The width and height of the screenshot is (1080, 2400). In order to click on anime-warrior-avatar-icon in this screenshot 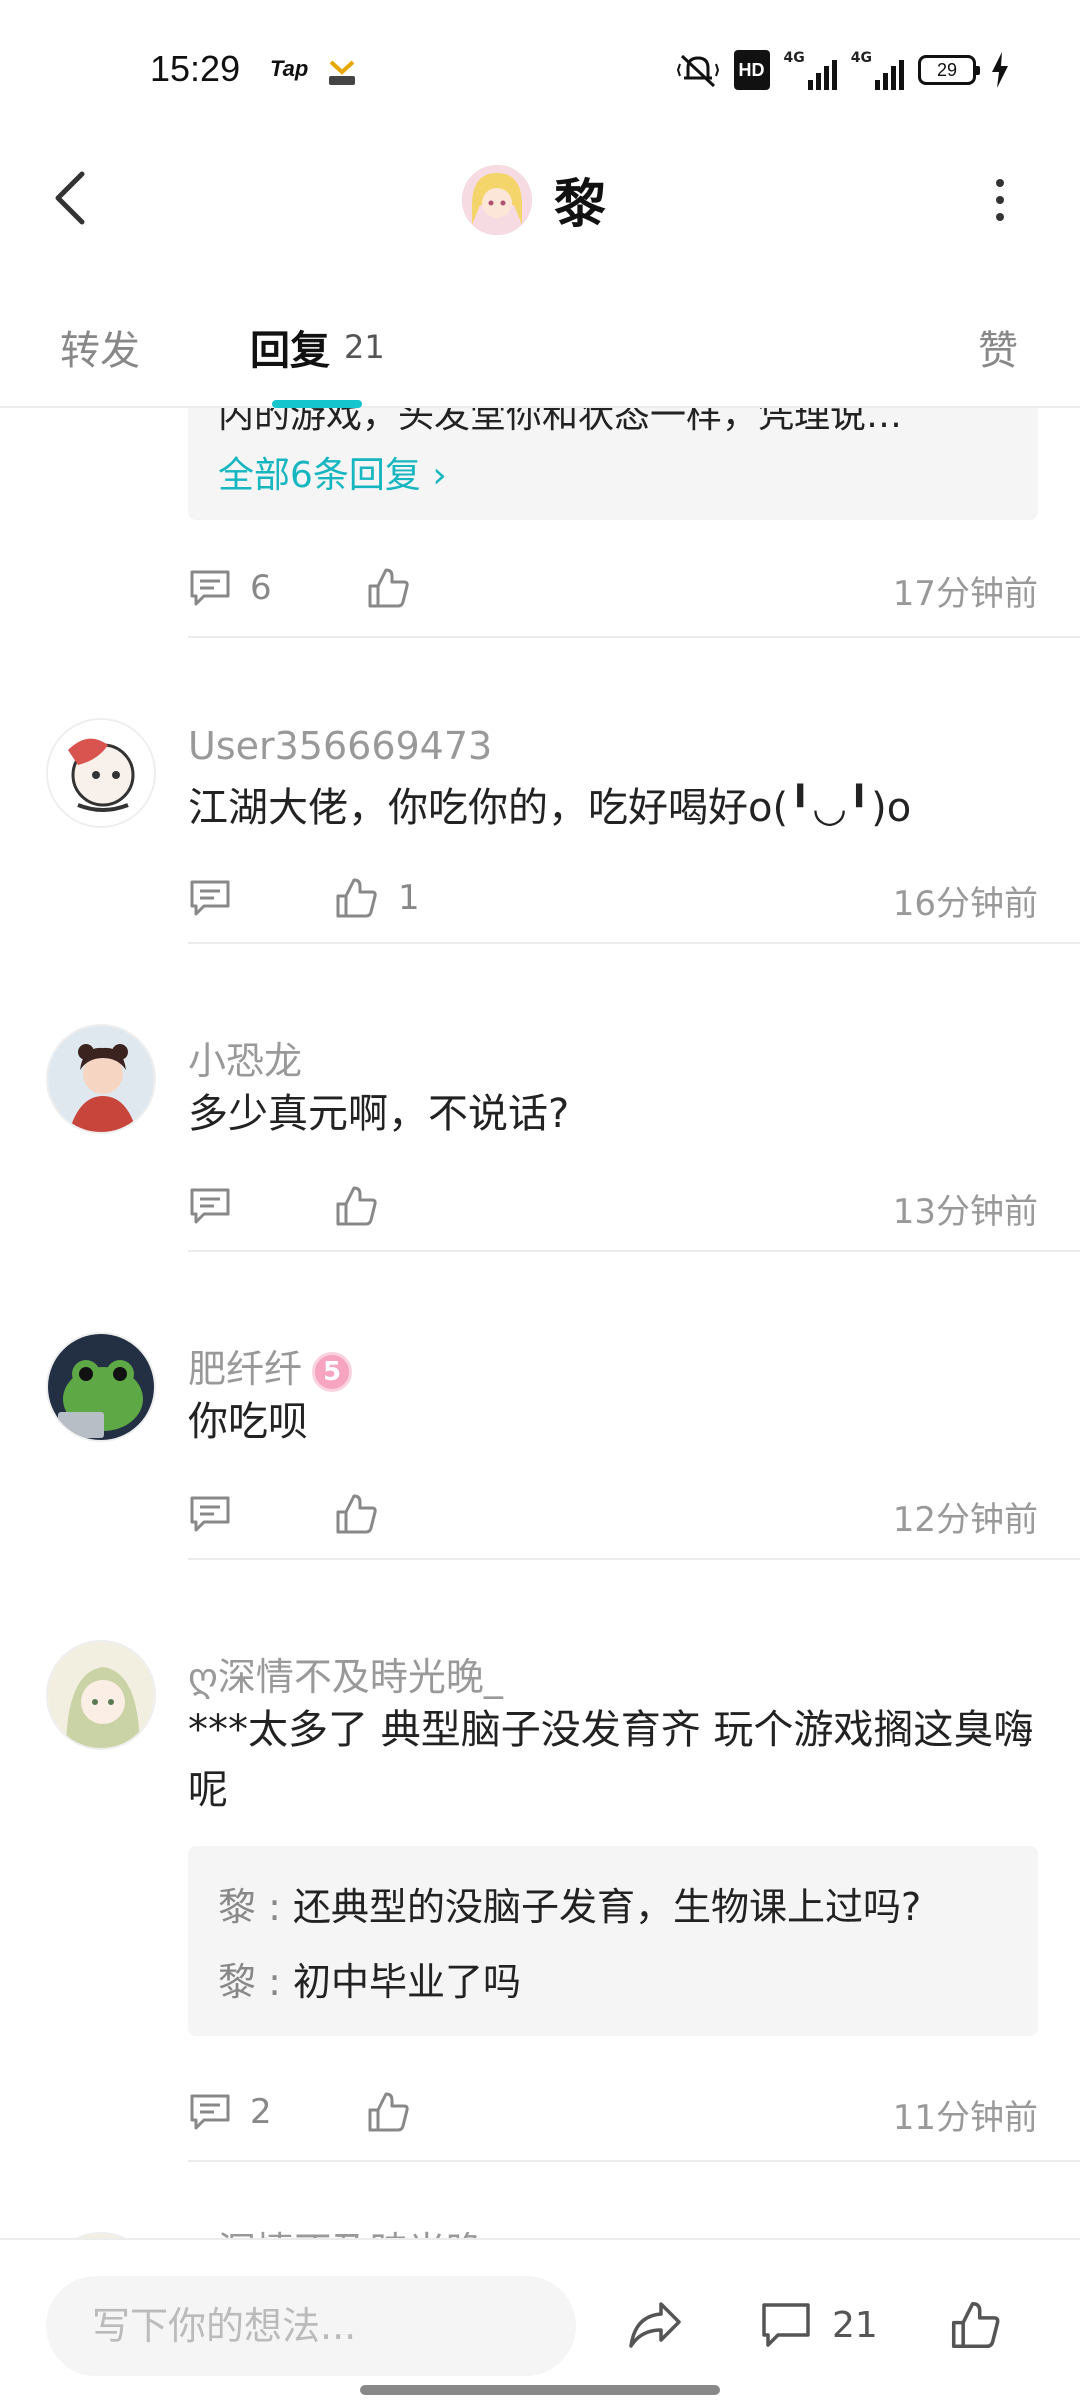, I will do `click(101, 1079)`.